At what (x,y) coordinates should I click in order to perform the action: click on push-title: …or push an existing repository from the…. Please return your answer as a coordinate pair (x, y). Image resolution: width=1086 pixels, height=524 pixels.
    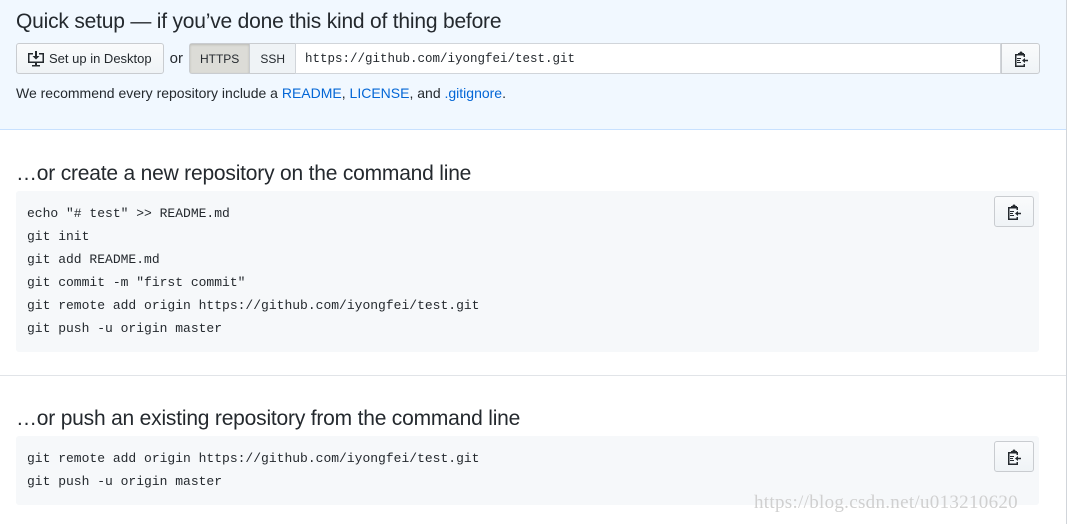
    Looking at the image, I should click on (268, 418).